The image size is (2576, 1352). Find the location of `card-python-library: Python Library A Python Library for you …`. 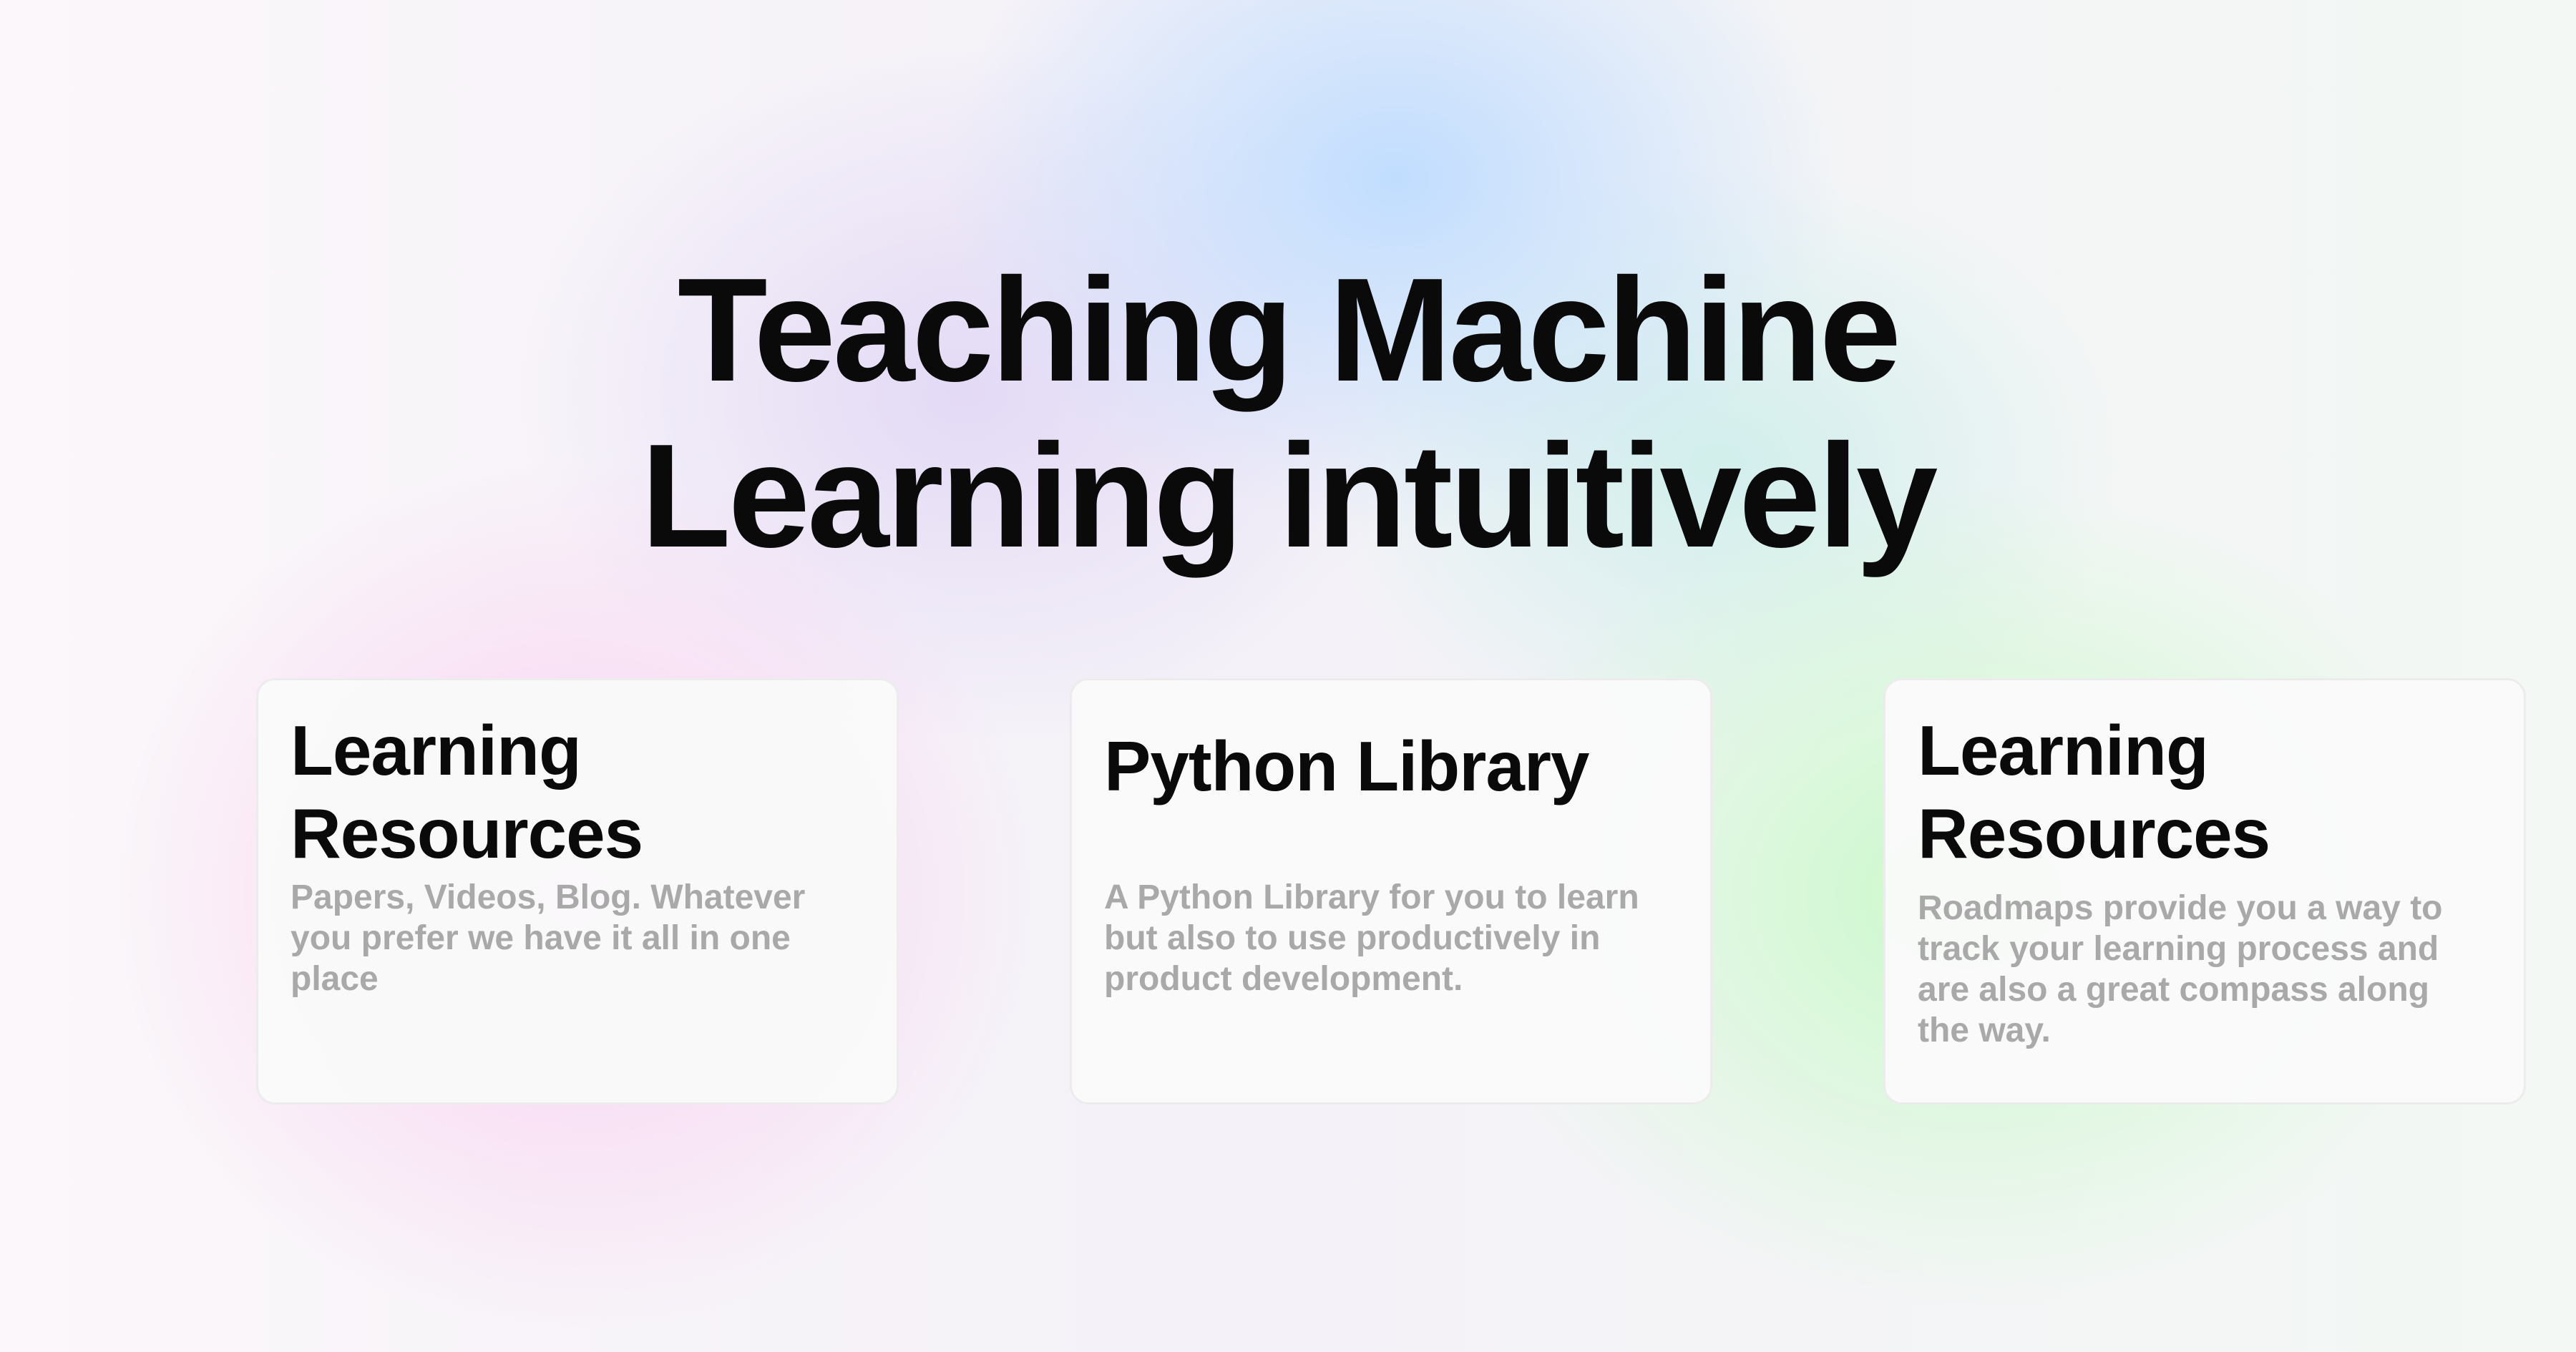

card-python-library: Python Library A Python Library for you … is located at coordinates (1391, 891).